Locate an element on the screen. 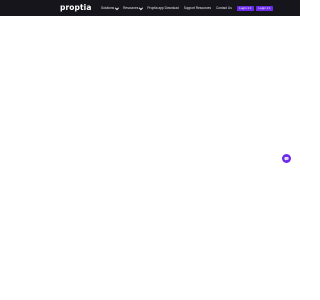 The width and height of the screenshot is (320, 300). nav-item-label: Support Resources is located at coordinates (197, 8).